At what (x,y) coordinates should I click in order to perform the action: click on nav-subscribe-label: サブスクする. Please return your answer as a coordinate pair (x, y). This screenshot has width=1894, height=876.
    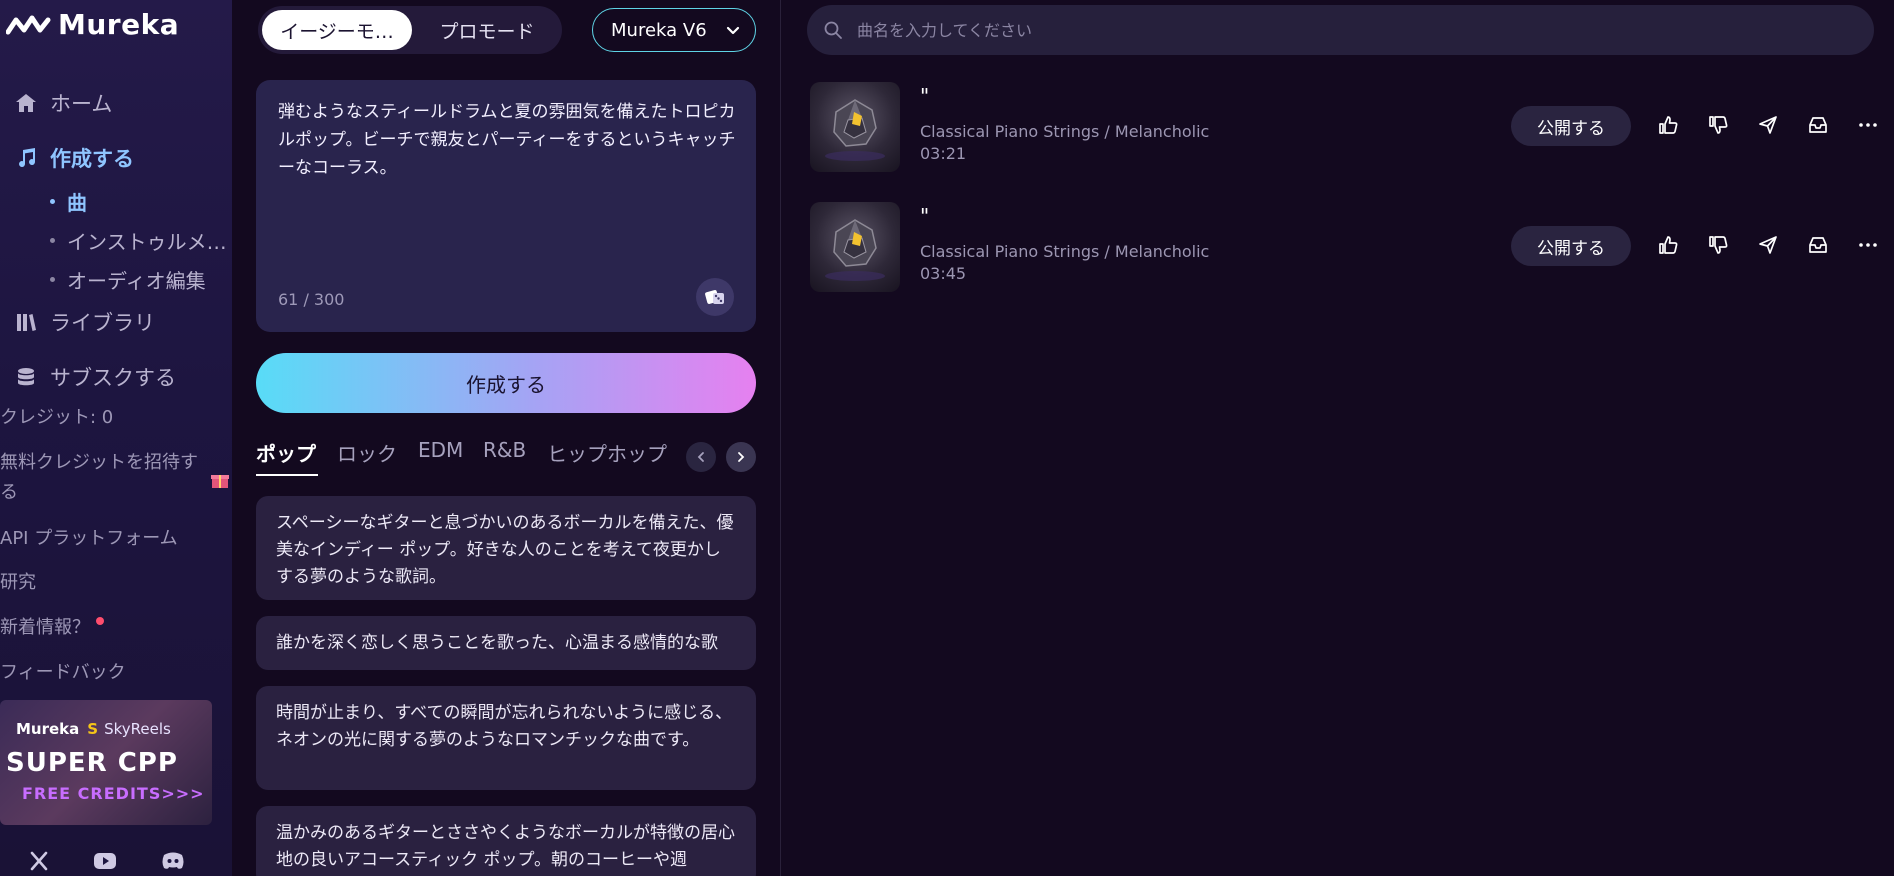
    Looking at the image, I should click on (113, 378).